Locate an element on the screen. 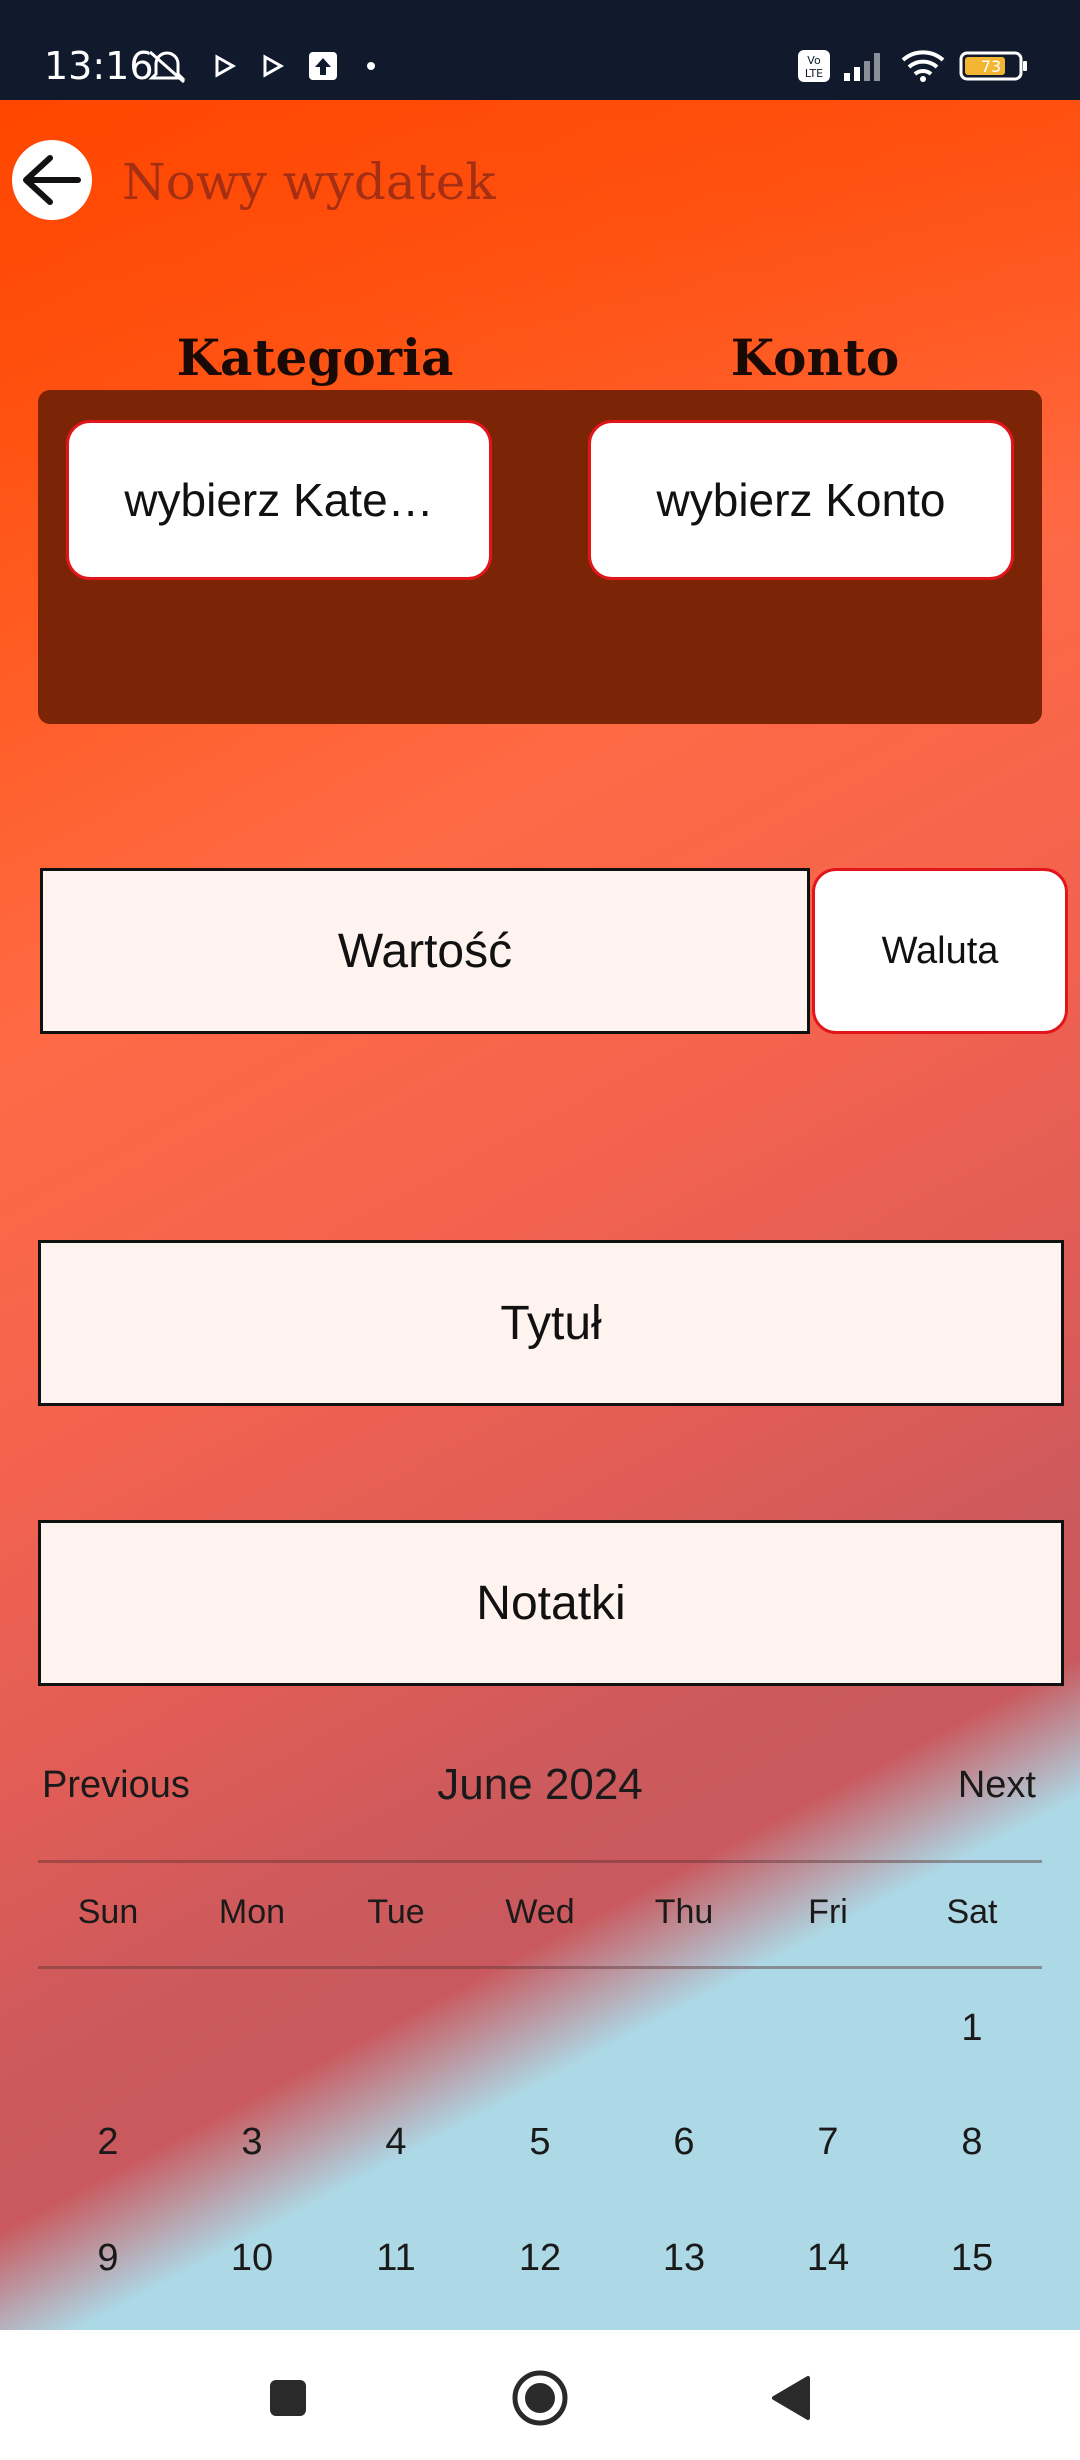  calendar-day: 1 is located at coordinates (972, 2028).